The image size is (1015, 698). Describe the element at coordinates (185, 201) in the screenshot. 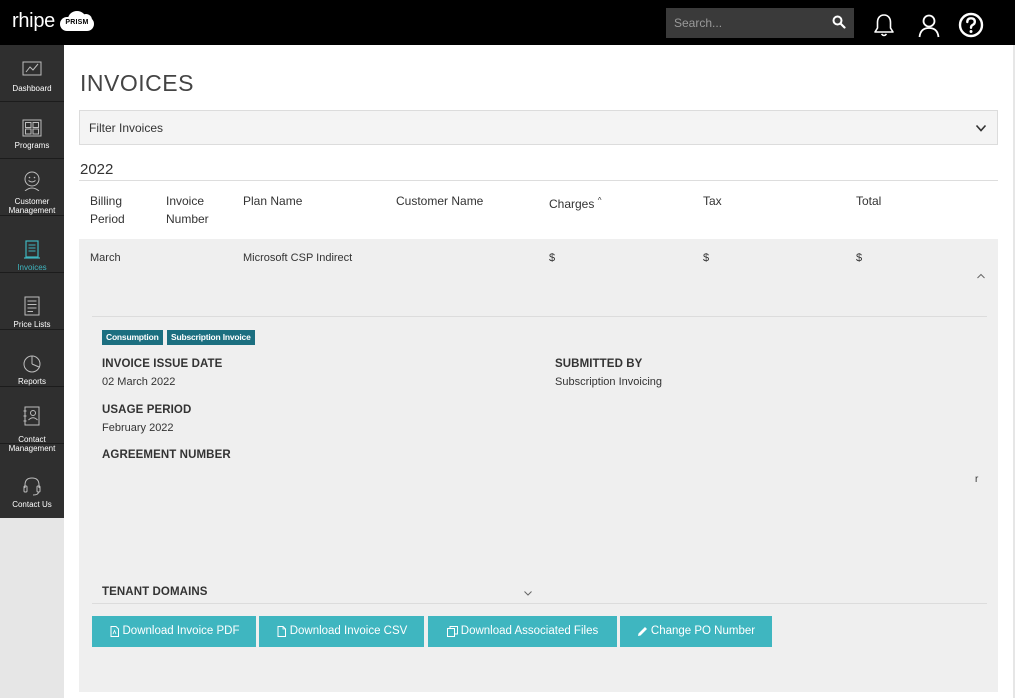

I see `header-text: Invoice` at that location.